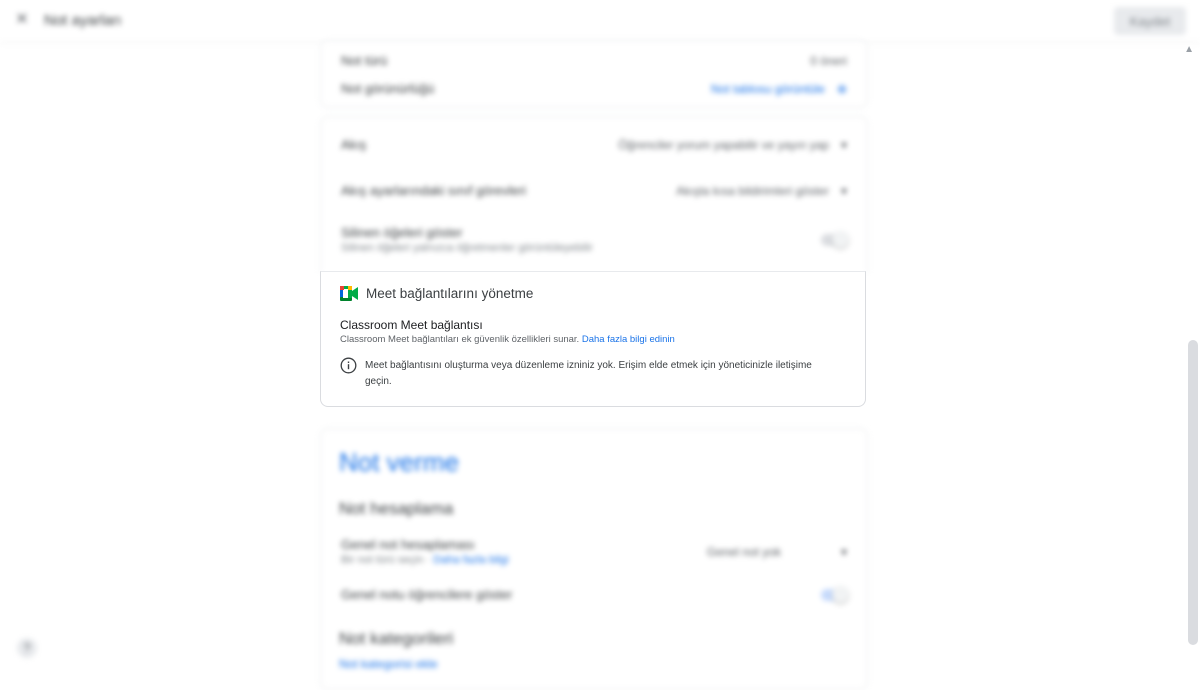 The height and width of the screenshot is (690, 1200). What do you see at coordinates (768, 89) in the screenshot?
I see `view-gradebook-link: Not tablosu görüntüle` at bounding box center [768, 89].